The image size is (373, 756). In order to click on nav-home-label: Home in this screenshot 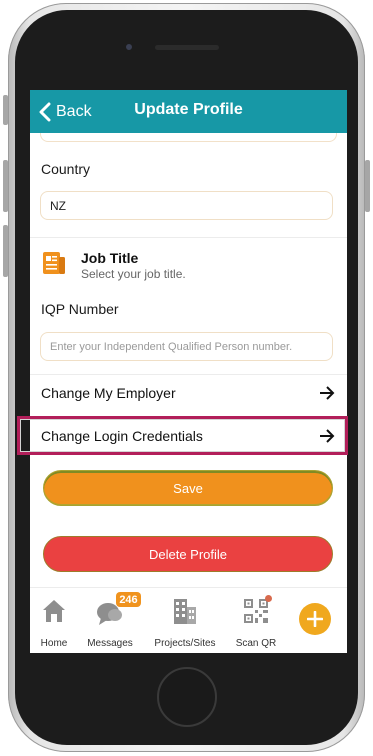, I will do `click(54, 643)`.